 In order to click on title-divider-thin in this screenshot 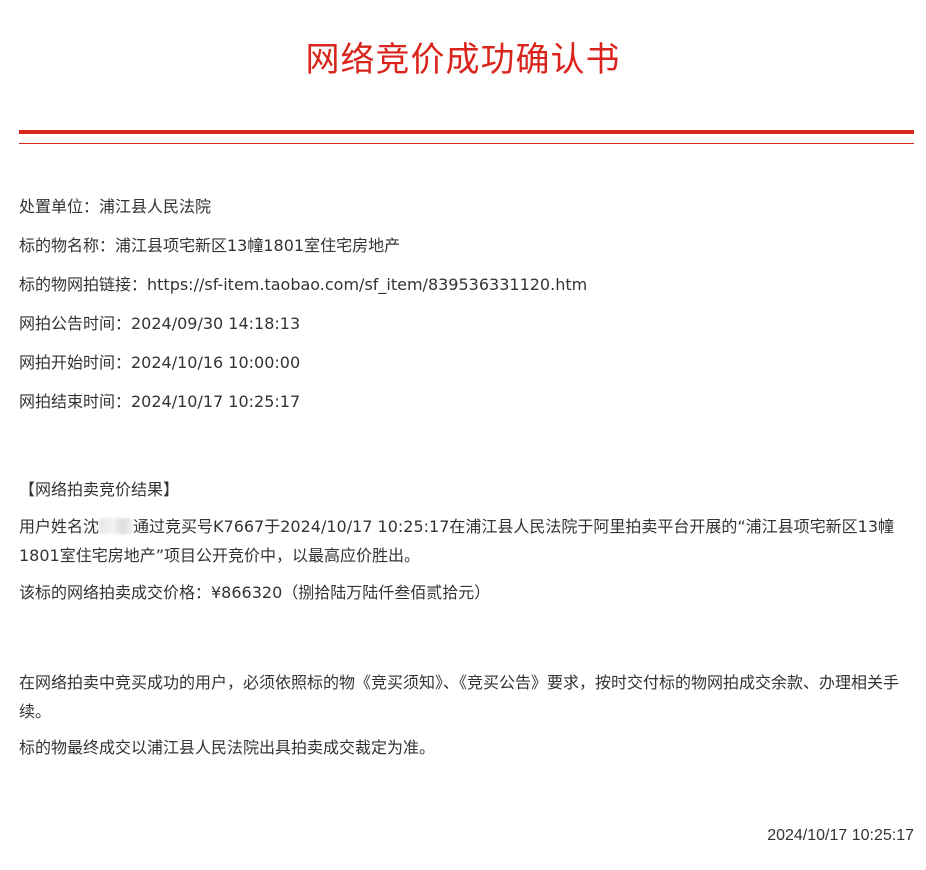, I will do `click(466, 143)`.